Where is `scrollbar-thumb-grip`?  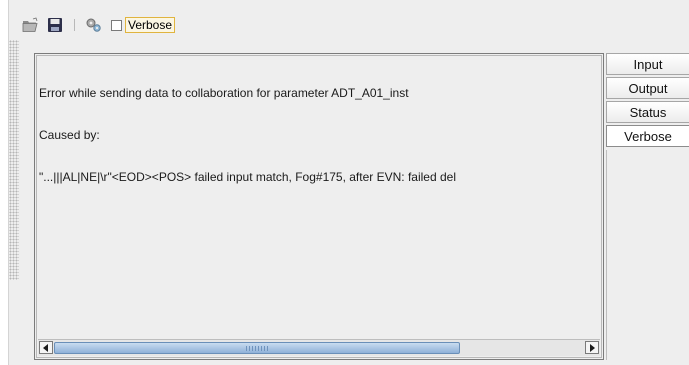
scrollbar-thumb-grip is located at coordinates (257, 348).